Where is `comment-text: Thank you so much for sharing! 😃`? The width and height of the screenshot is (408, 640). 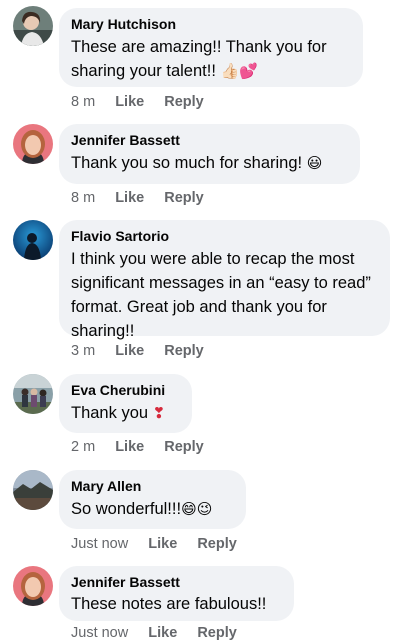 comment-text: Thank you so much for sharing! 😃 is located at coordinates (209, 163).